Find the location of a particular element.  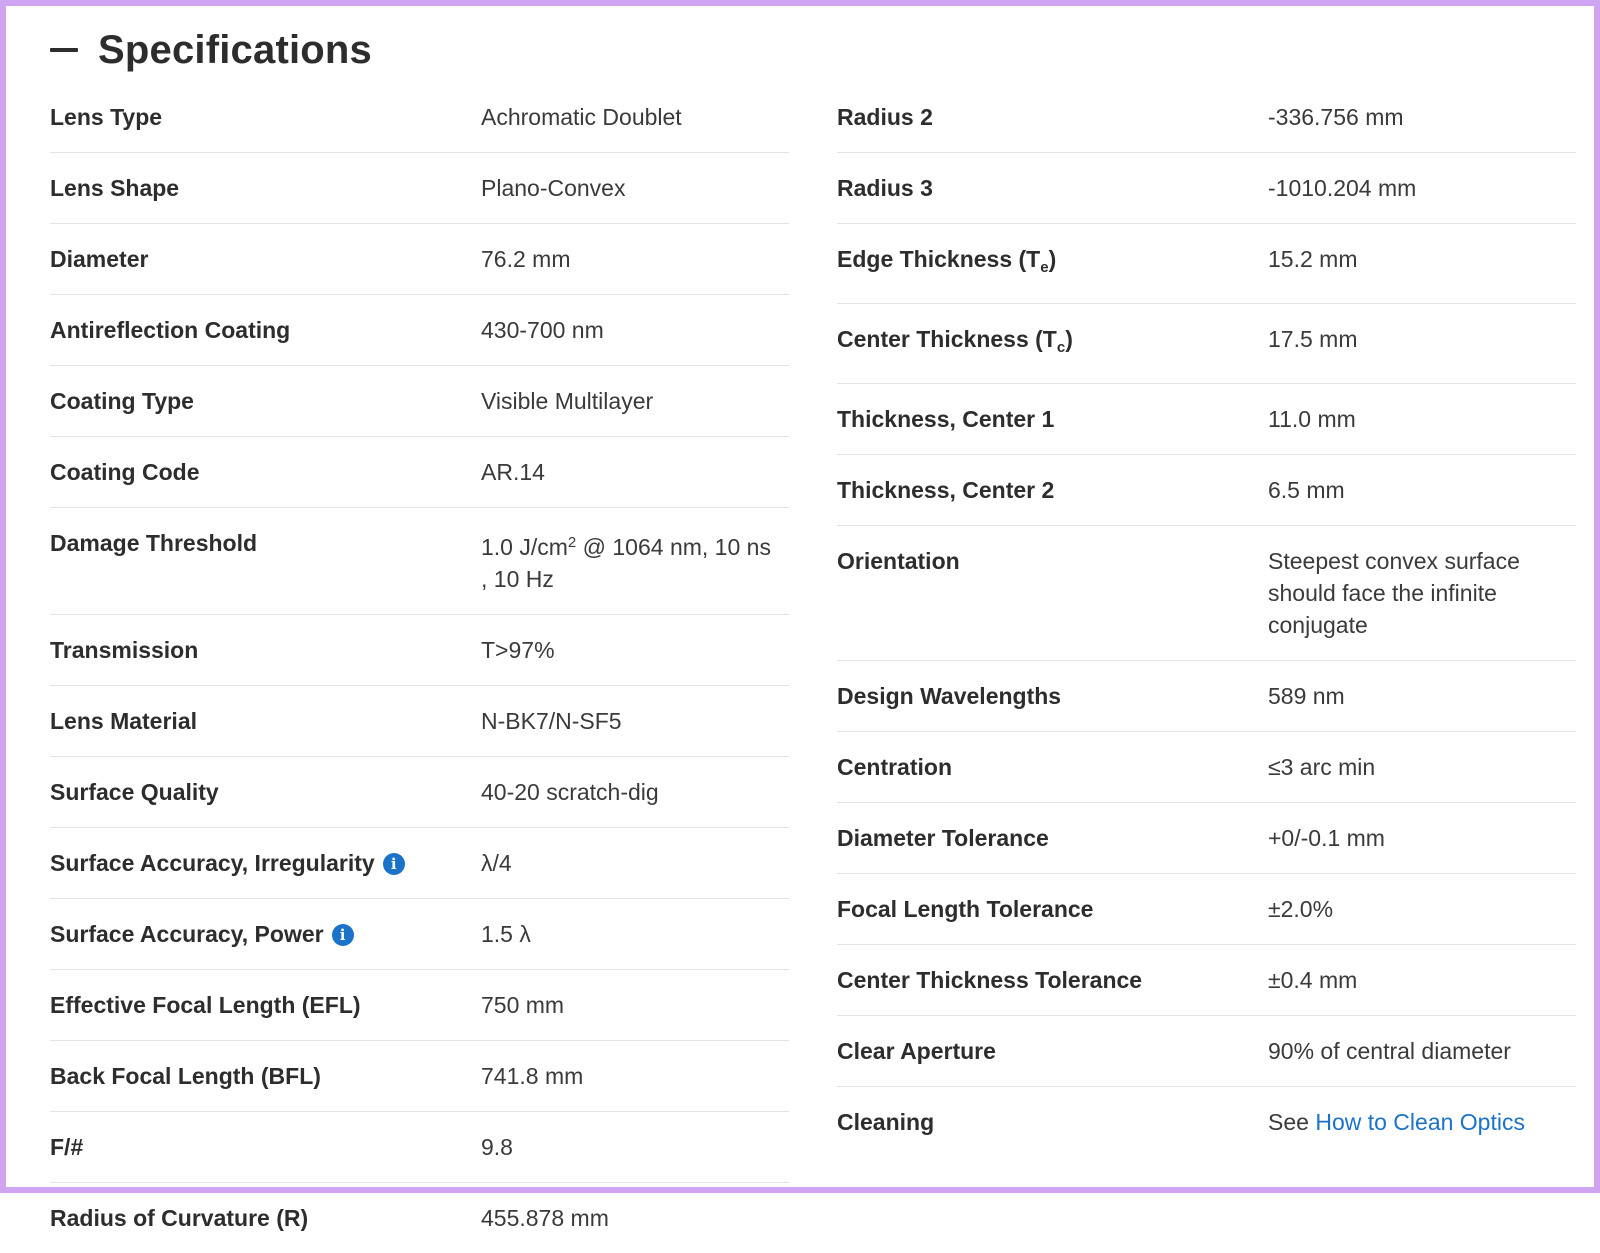

spec-label-text: Design Wavelengths is located at coordinates (949, 696).